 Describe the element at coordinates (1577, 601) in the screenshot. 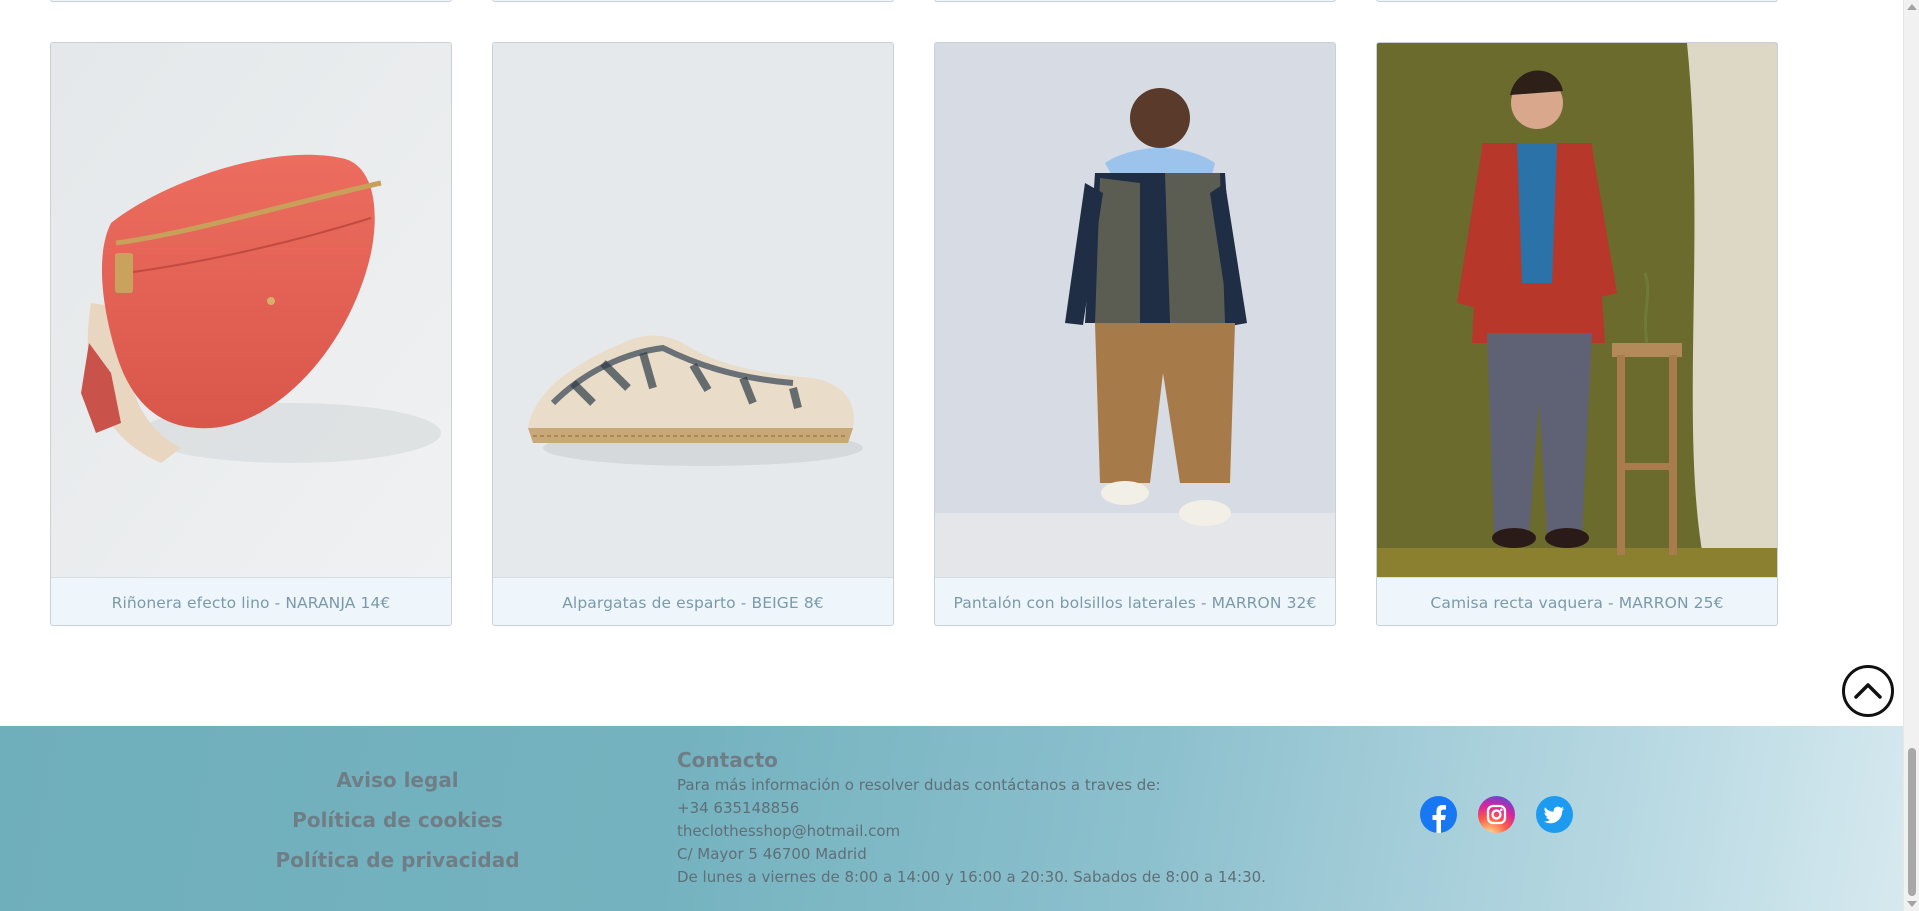

I see `product-caption: Camisa recta vaquera - MARRON 25€` at that location.